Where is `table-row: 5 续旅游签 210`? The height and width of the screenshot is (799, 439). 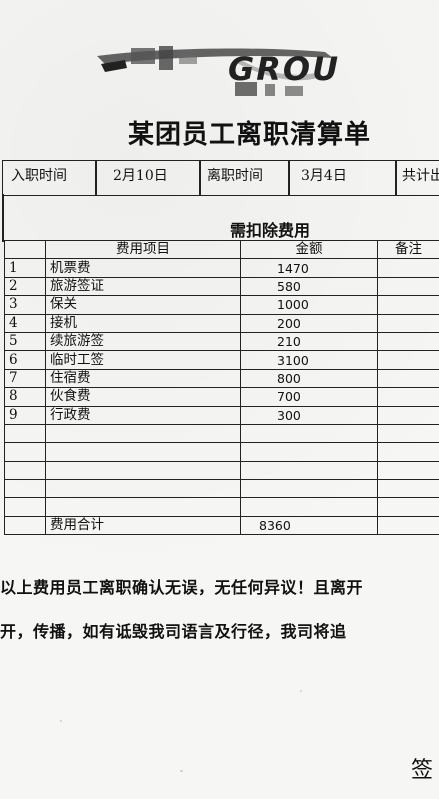
table-row: 5 续旅游签 210 is located at coordinates (221, 341).